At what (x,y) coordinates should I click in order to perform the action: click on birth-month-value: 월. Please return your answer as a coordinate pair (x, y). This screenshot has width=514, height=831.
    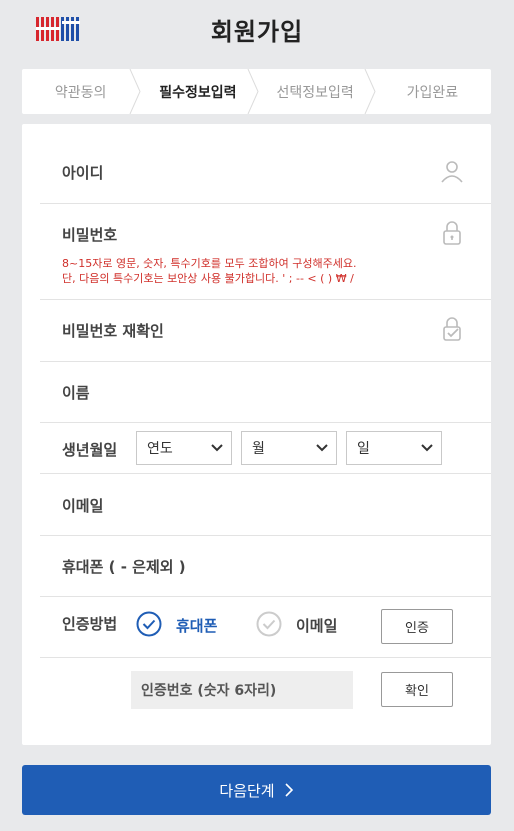
    Looking at the image, I should click on (258, 449).